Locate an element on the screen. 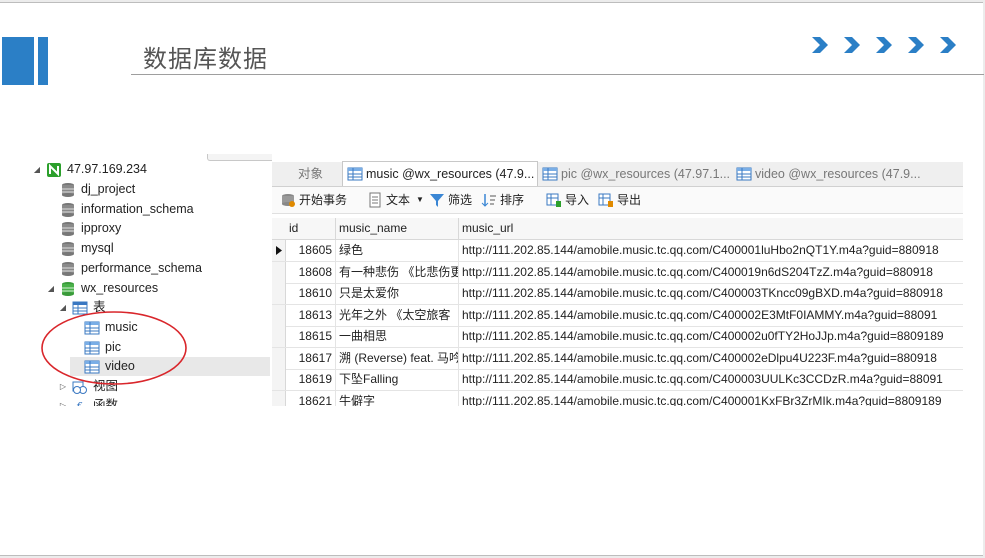 The height and width of the screenshot is (558, 985). cell-id: 18619 is located at coordinates (311, 379).